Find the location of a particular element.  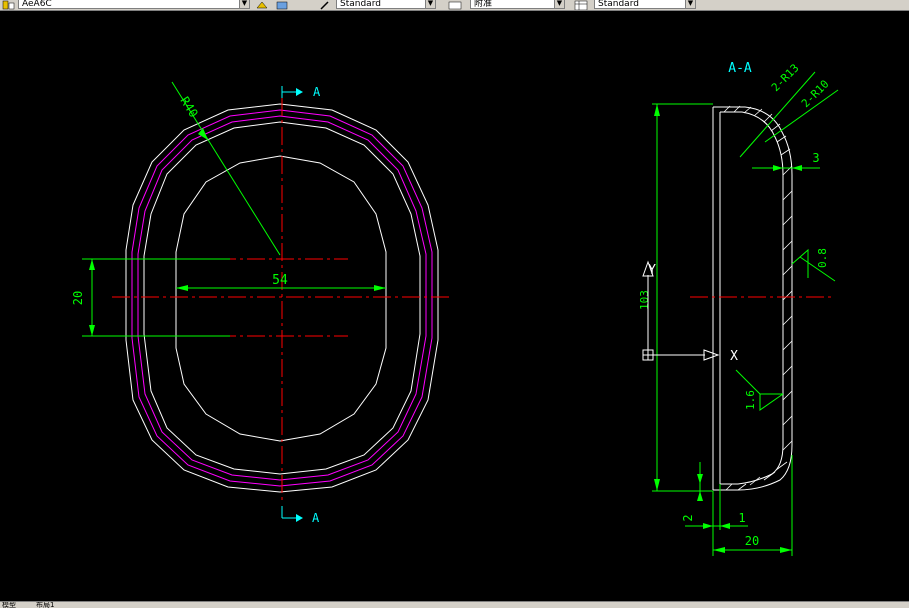

tab-model: 模型 is located at coordinates (9, 605).